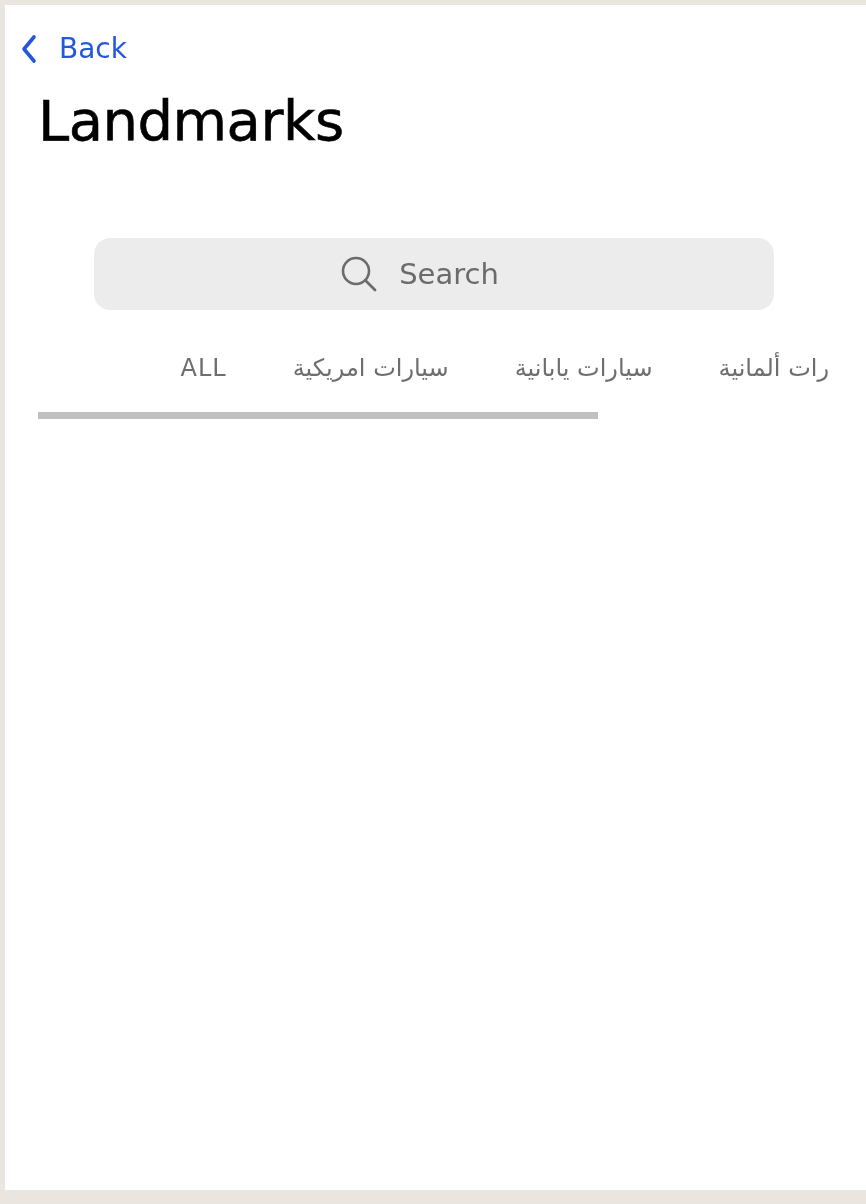 Image resolution: width=866 pixels, height=1204 pixels. I want to click on search-field: Search, so click(434, 274).